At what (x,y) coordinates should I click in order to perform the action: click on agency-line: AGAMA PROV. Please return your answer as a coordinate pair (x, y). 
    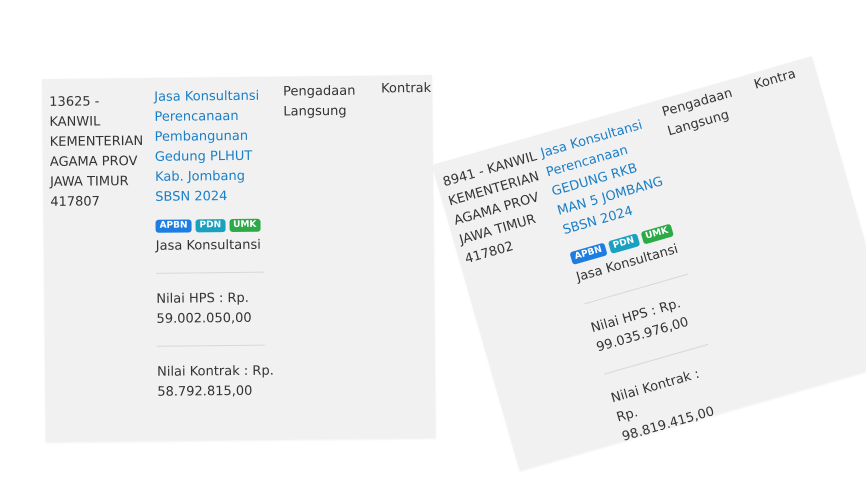
    Looking at the image, I should click on (93, 162).